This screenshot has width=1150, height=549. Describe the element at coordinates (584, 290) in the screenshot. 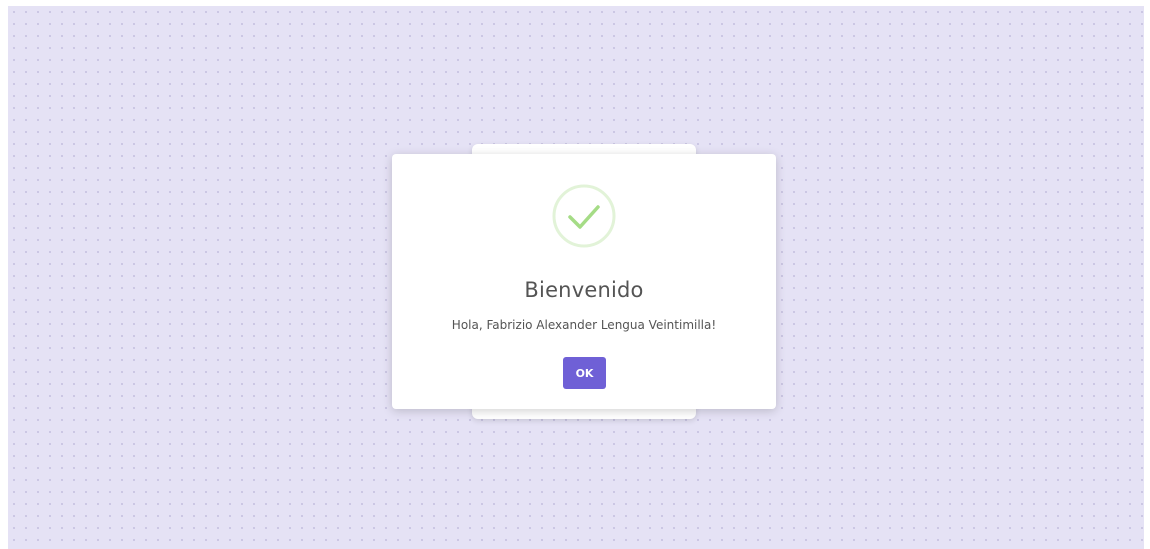

I see `dialog-title: Bienvenido` at that location.